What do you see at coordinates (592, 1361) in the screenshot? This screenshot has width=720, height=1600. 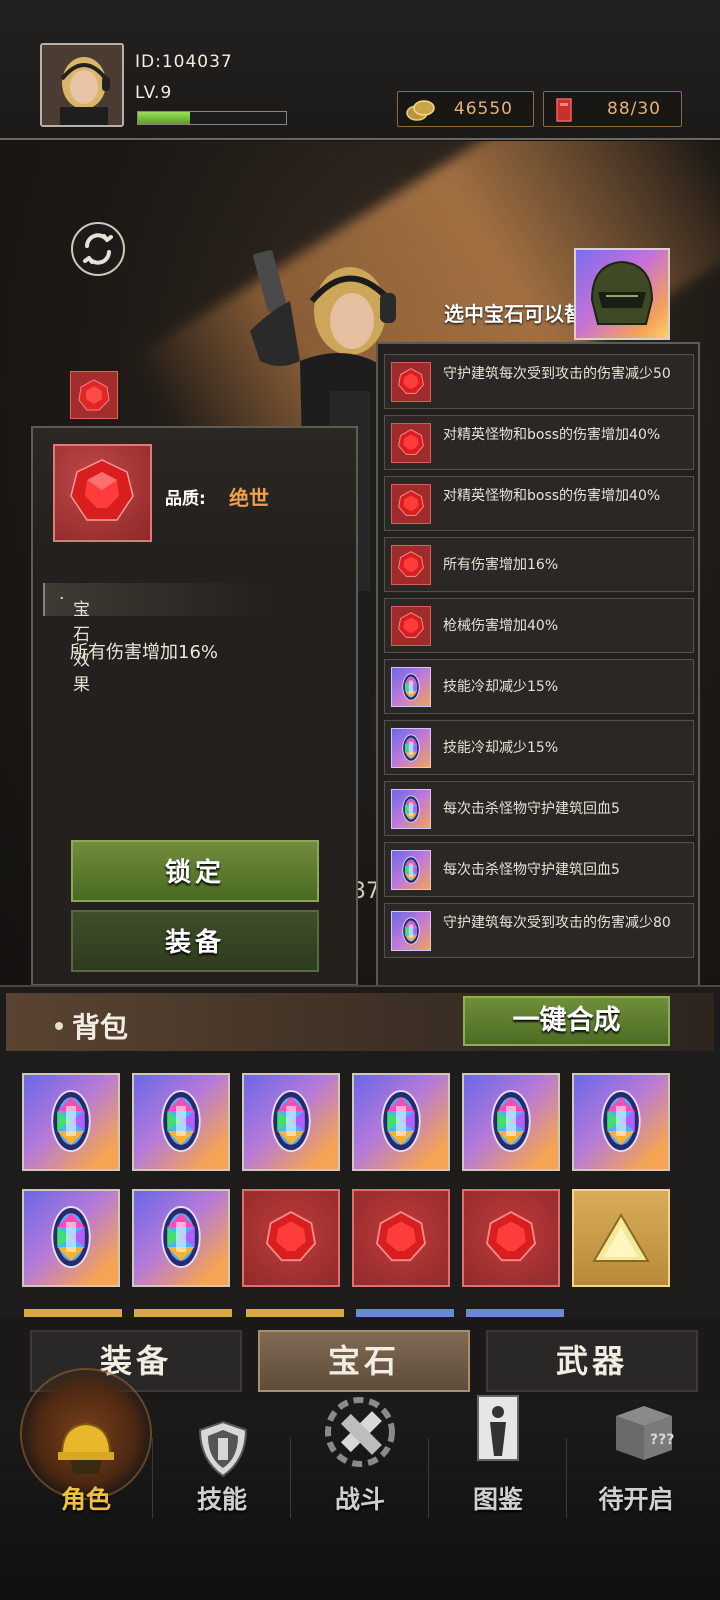 I see `tab-weapons: 武器` at bounding box center [592, 1361].